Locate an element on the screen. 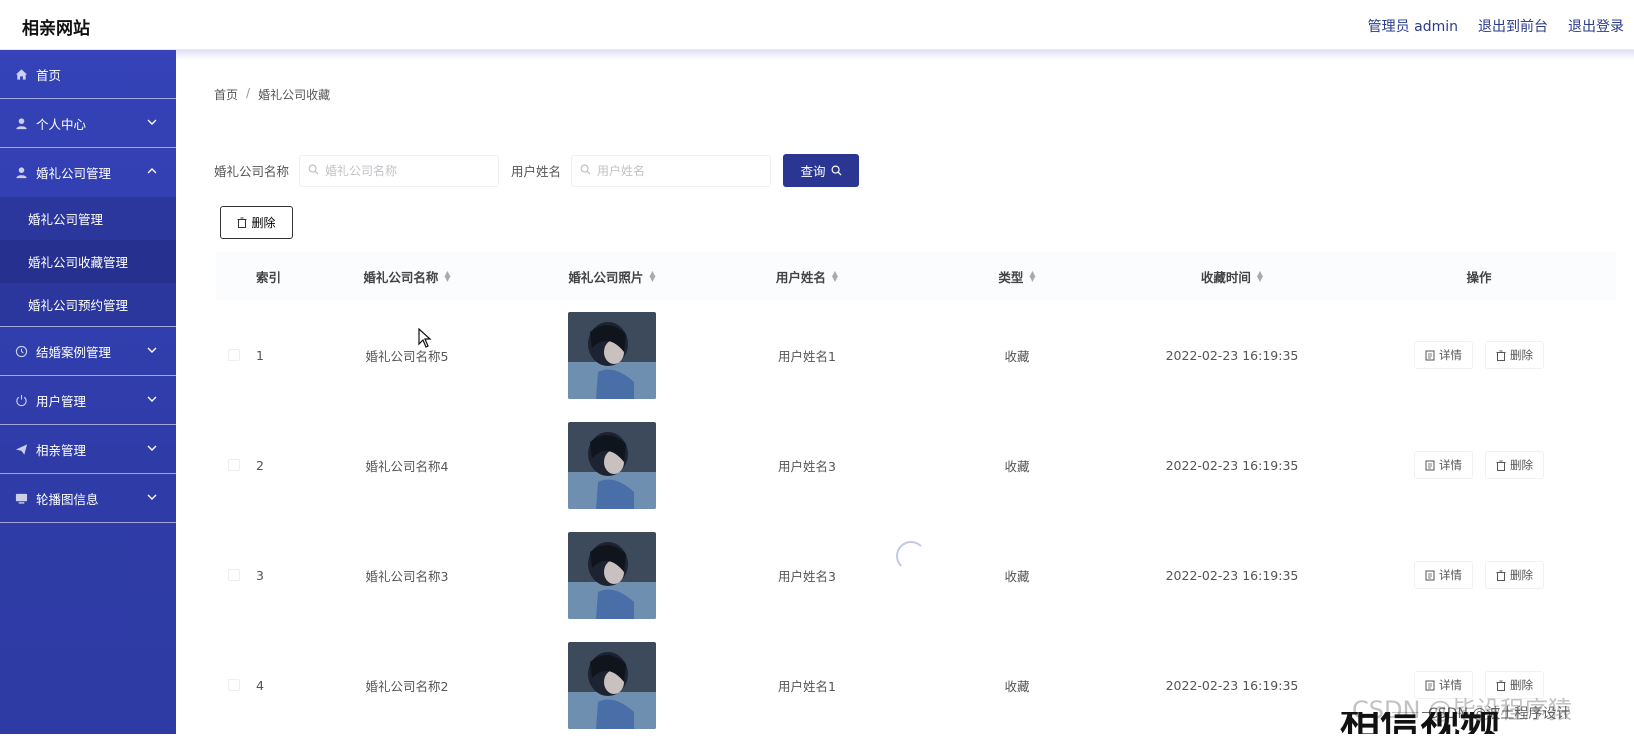 The image size is (1634, 740). breadcrumb-home: 首页 is located at coordinates (226, 94).